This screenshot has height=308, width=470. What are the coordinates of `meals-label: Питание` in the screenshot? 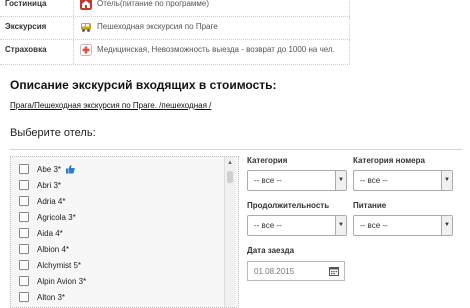 It's located at (370, 205).